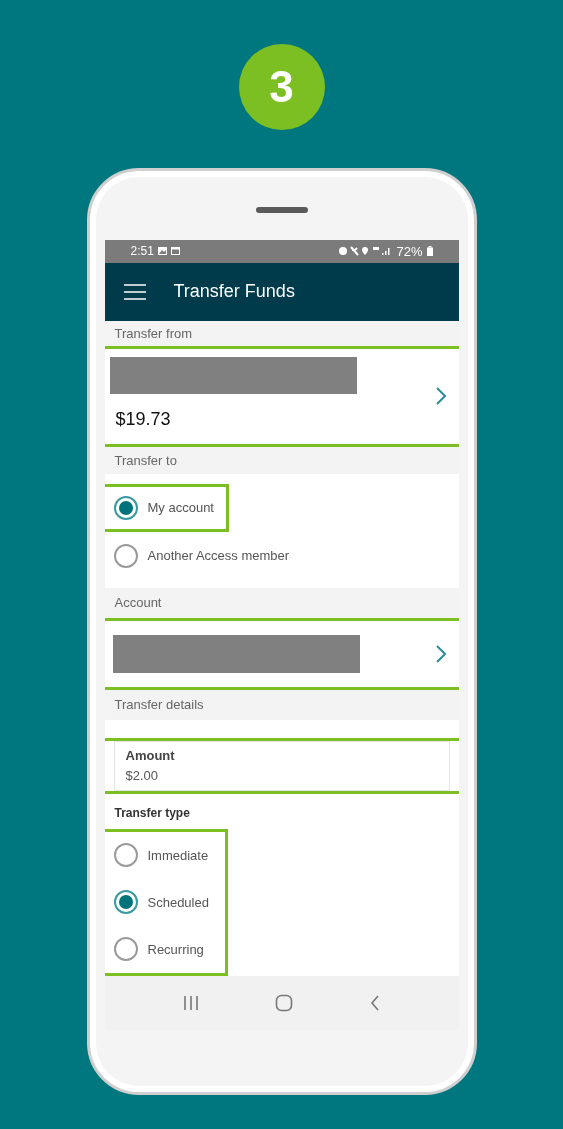 The height and width of the screenshot is (1129, 563). Describe the element at coordinates (178, 902) in the screenshot. I see `radio-label: Scheduled` at that location.